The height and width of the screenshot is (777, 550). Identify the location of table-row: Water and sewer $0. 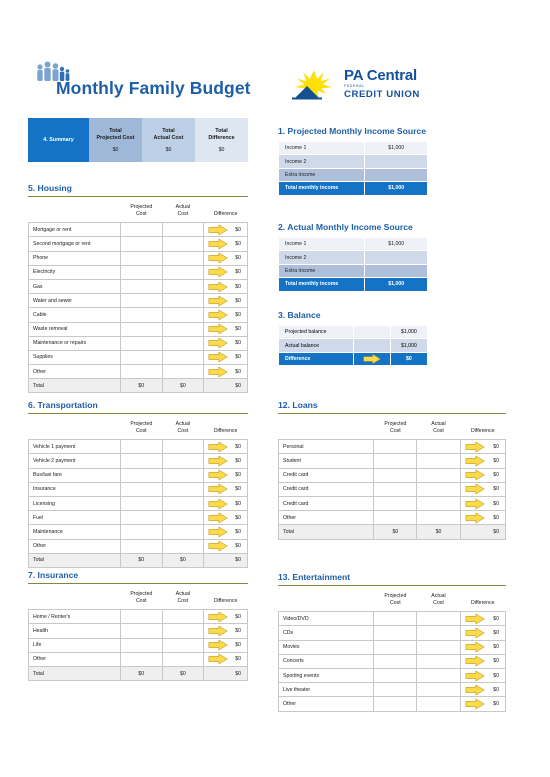
(138, 301).